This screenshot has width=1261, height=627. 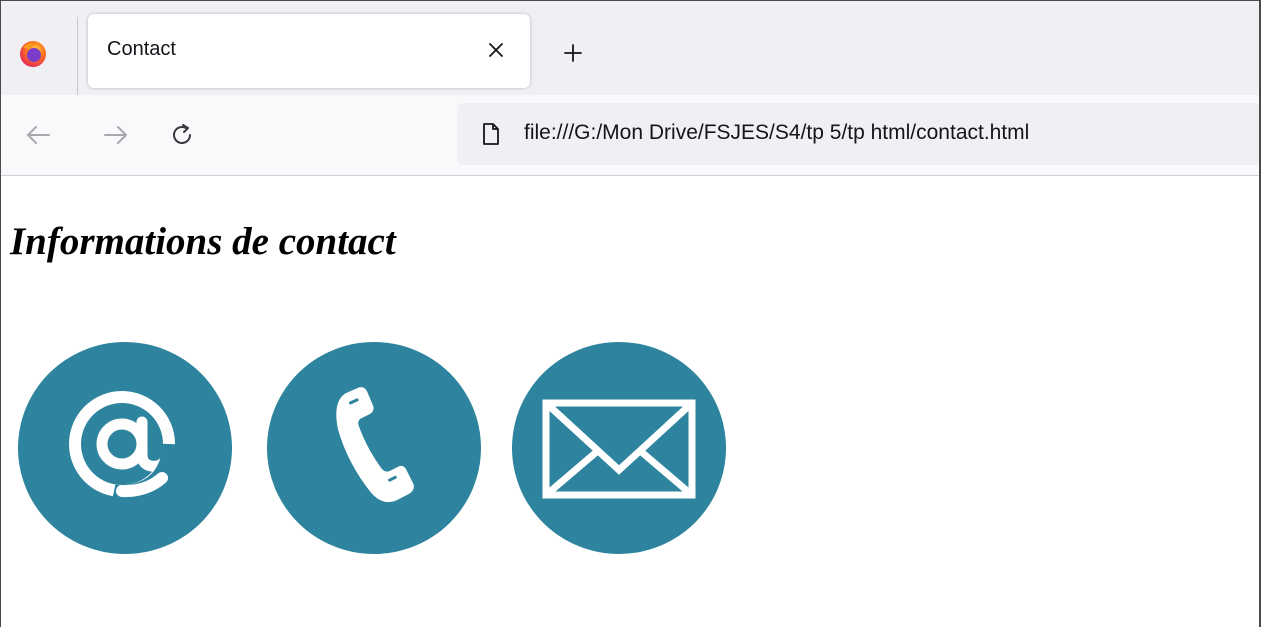 I want to click on forward-button, so click(x=116, y=135).